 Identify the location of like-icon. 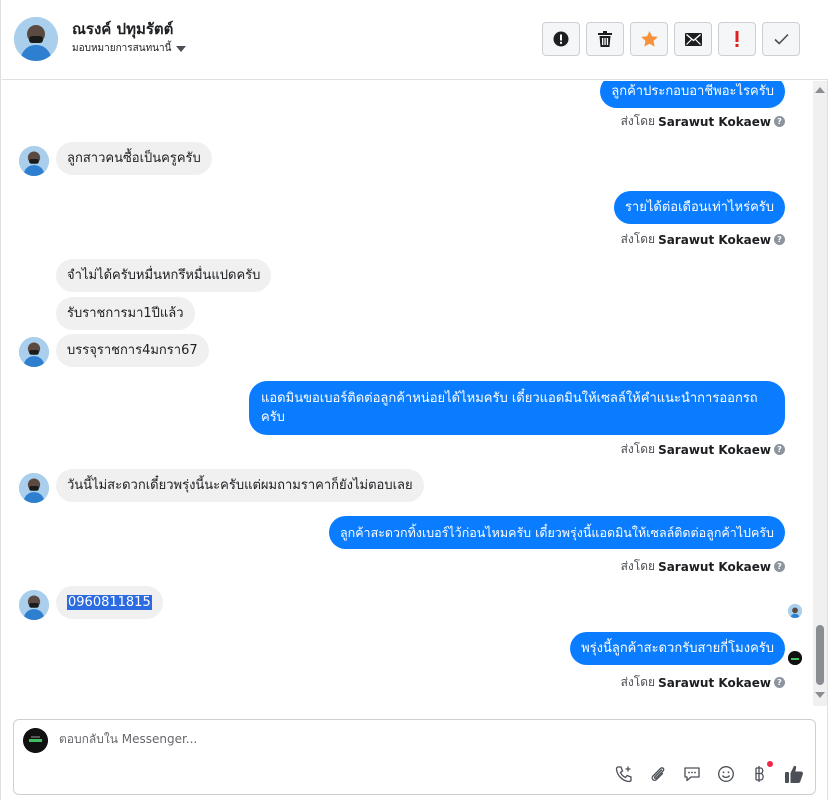
(794, 774).